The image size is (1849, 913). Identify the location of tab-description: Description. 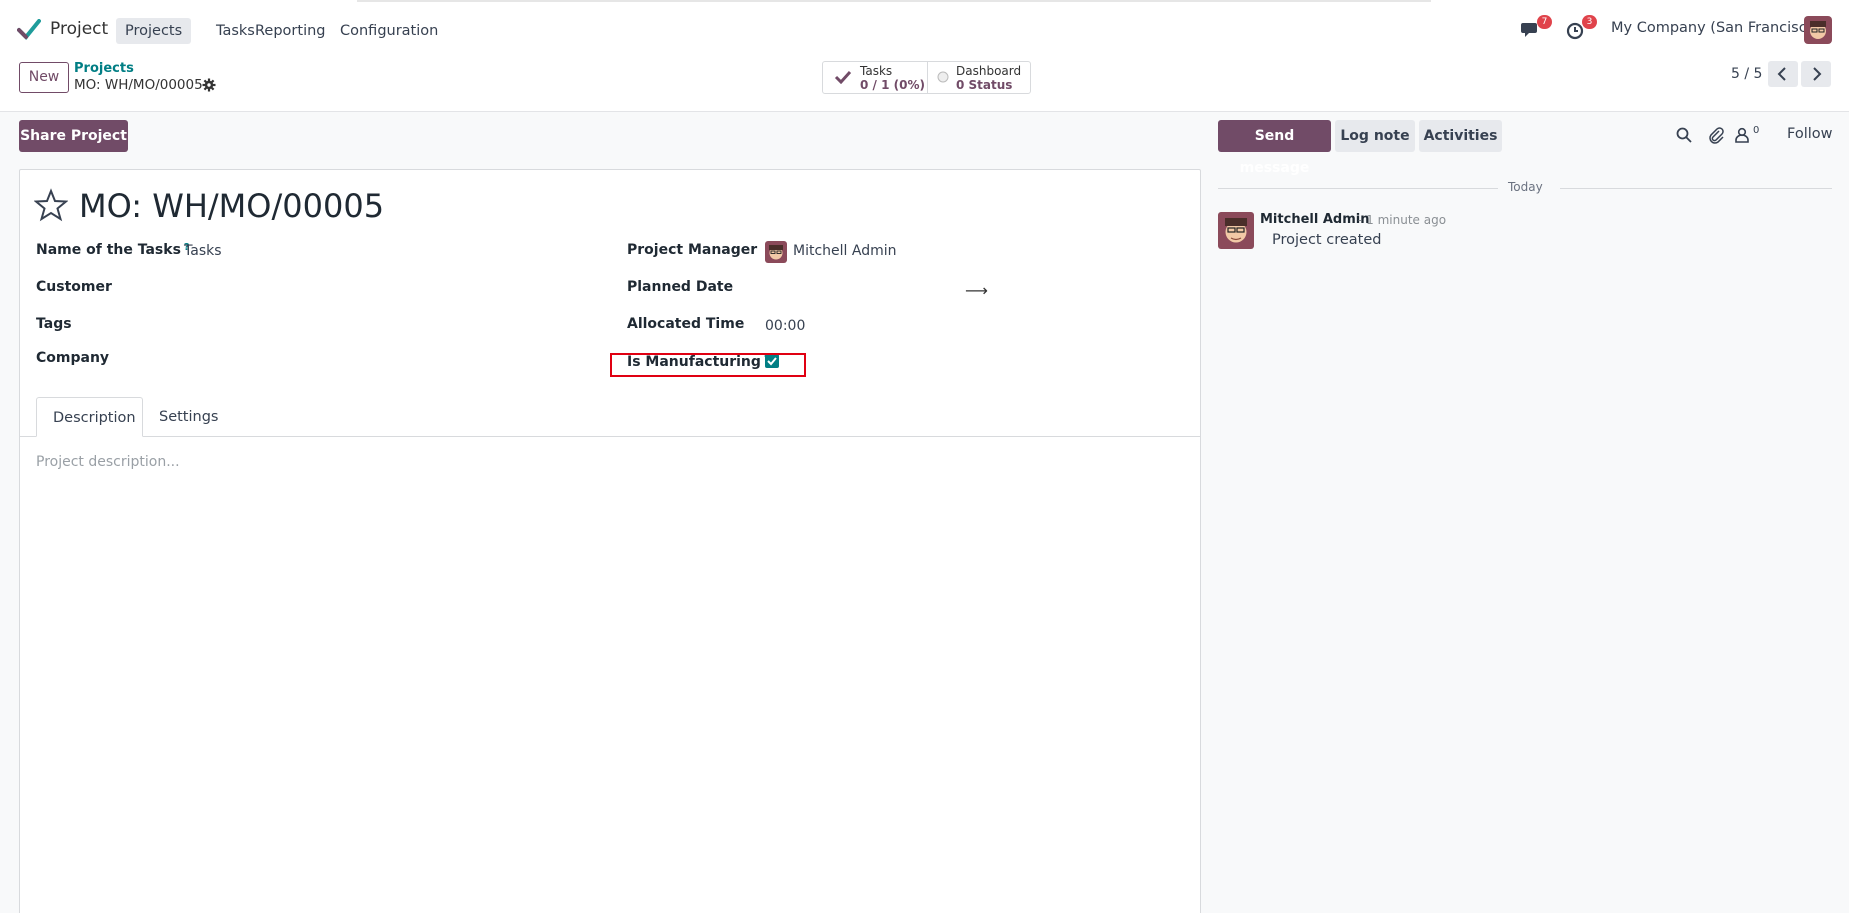
(89, 417).